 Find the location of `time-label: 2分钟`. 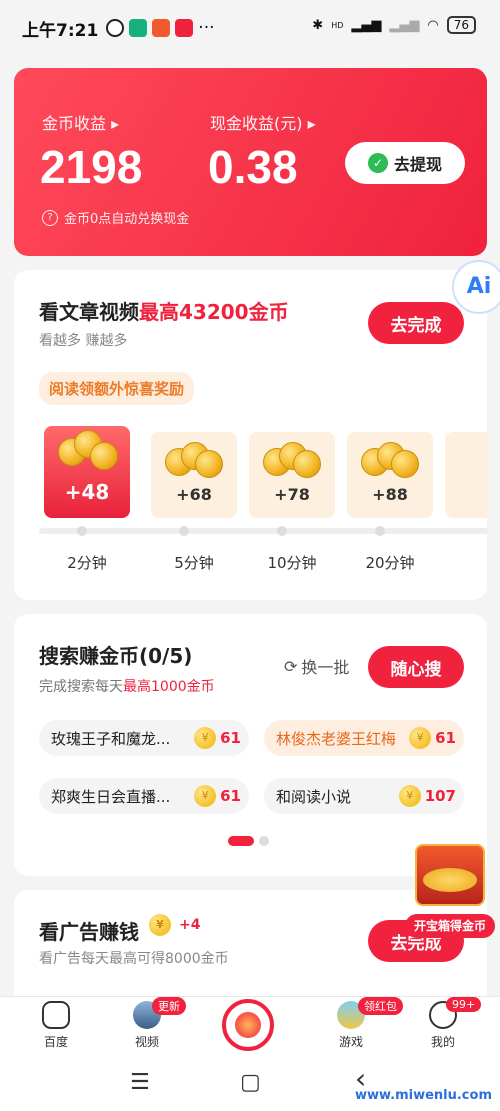

time-label: 2分钟 is located at coordinates (87, 563).